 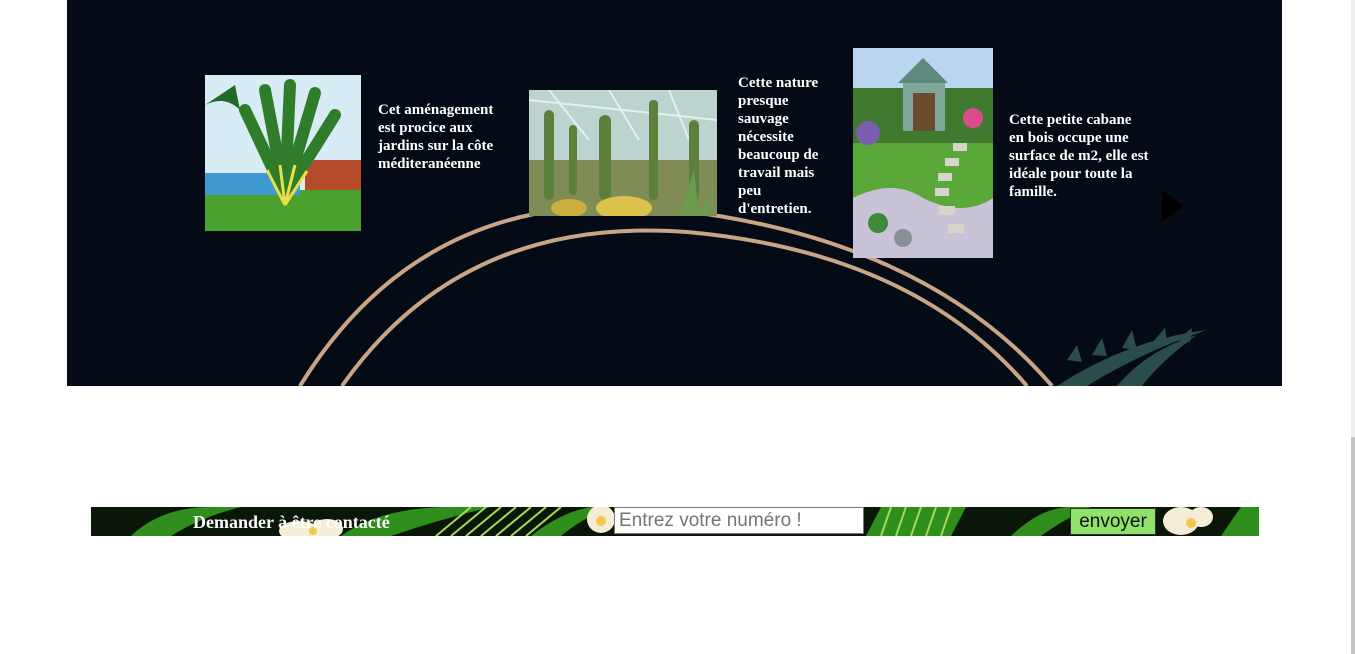 What do you see at coordinates (1353, 545) in the screenshot?
I see `scrollbar-thumb` at bounding box center [1353, 545].